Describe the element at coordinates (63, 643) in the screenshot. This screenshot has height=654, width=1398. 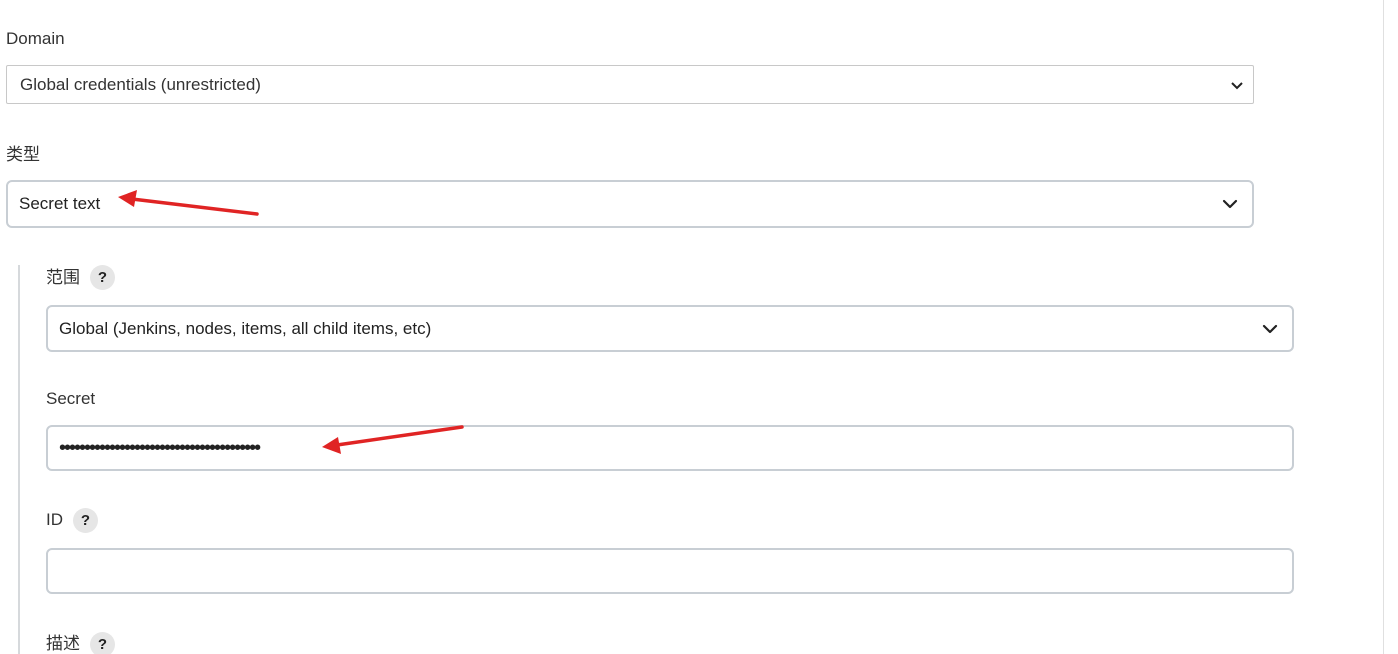
I see `description-label: 描述` at that location.